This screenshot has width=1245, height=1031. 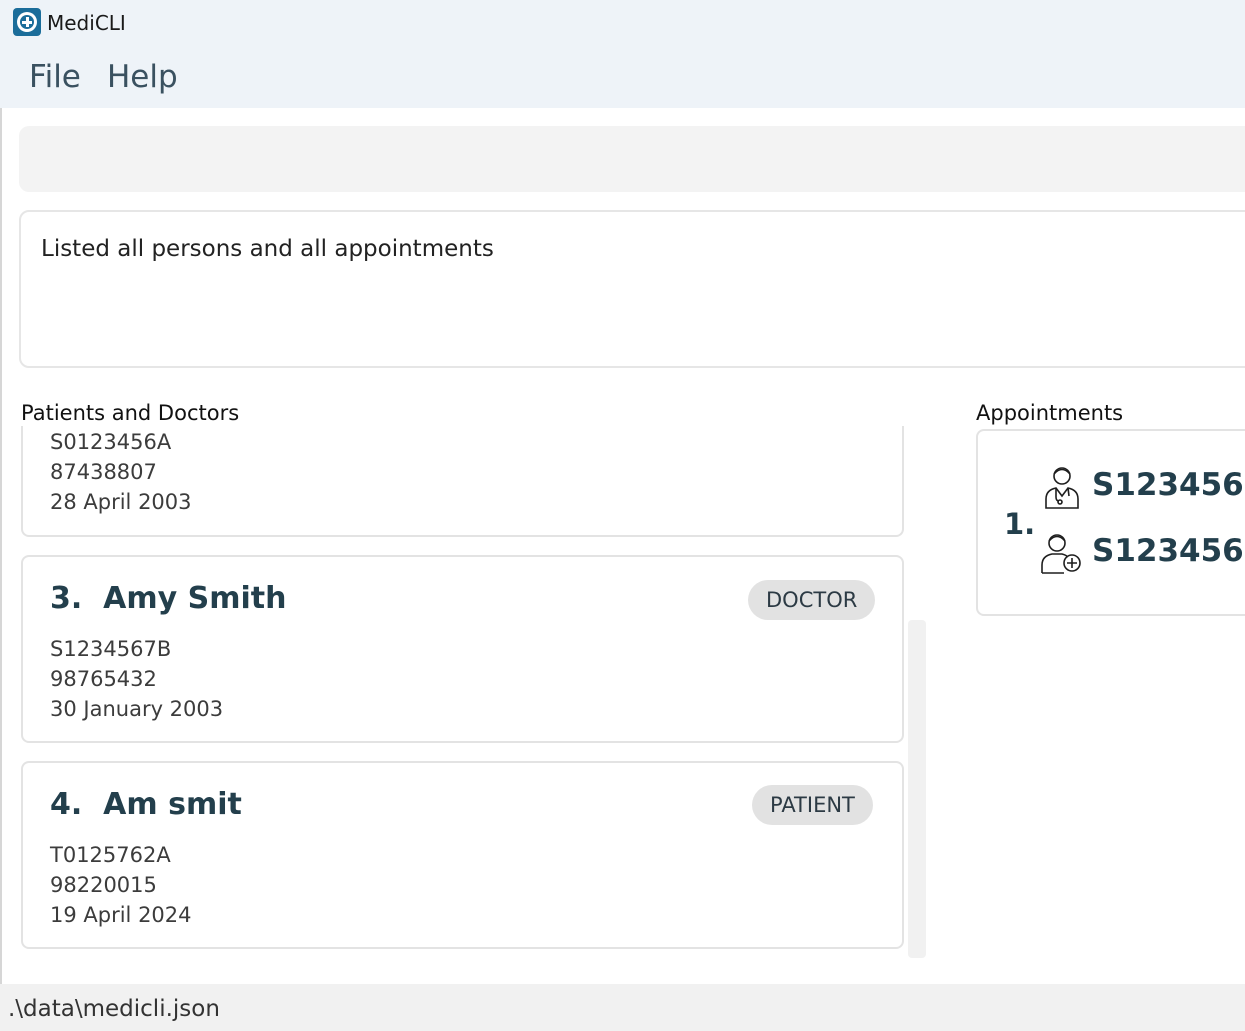 I want to click on menu-help: Help, so click(x=142, y=77).